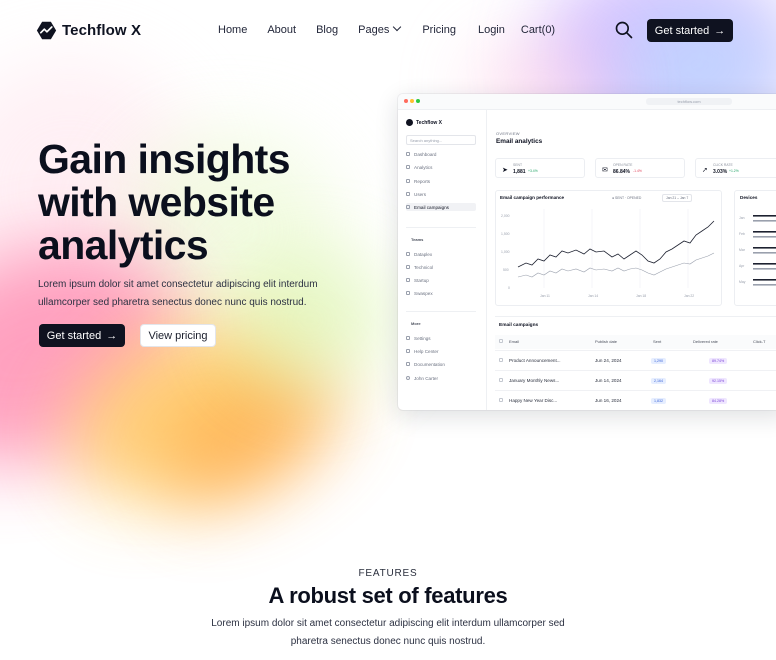 This screenshot has width=776, height=660. Describe the element at coordinates (406, 101) in the screenshot. I see `window-close-dot` at that location.